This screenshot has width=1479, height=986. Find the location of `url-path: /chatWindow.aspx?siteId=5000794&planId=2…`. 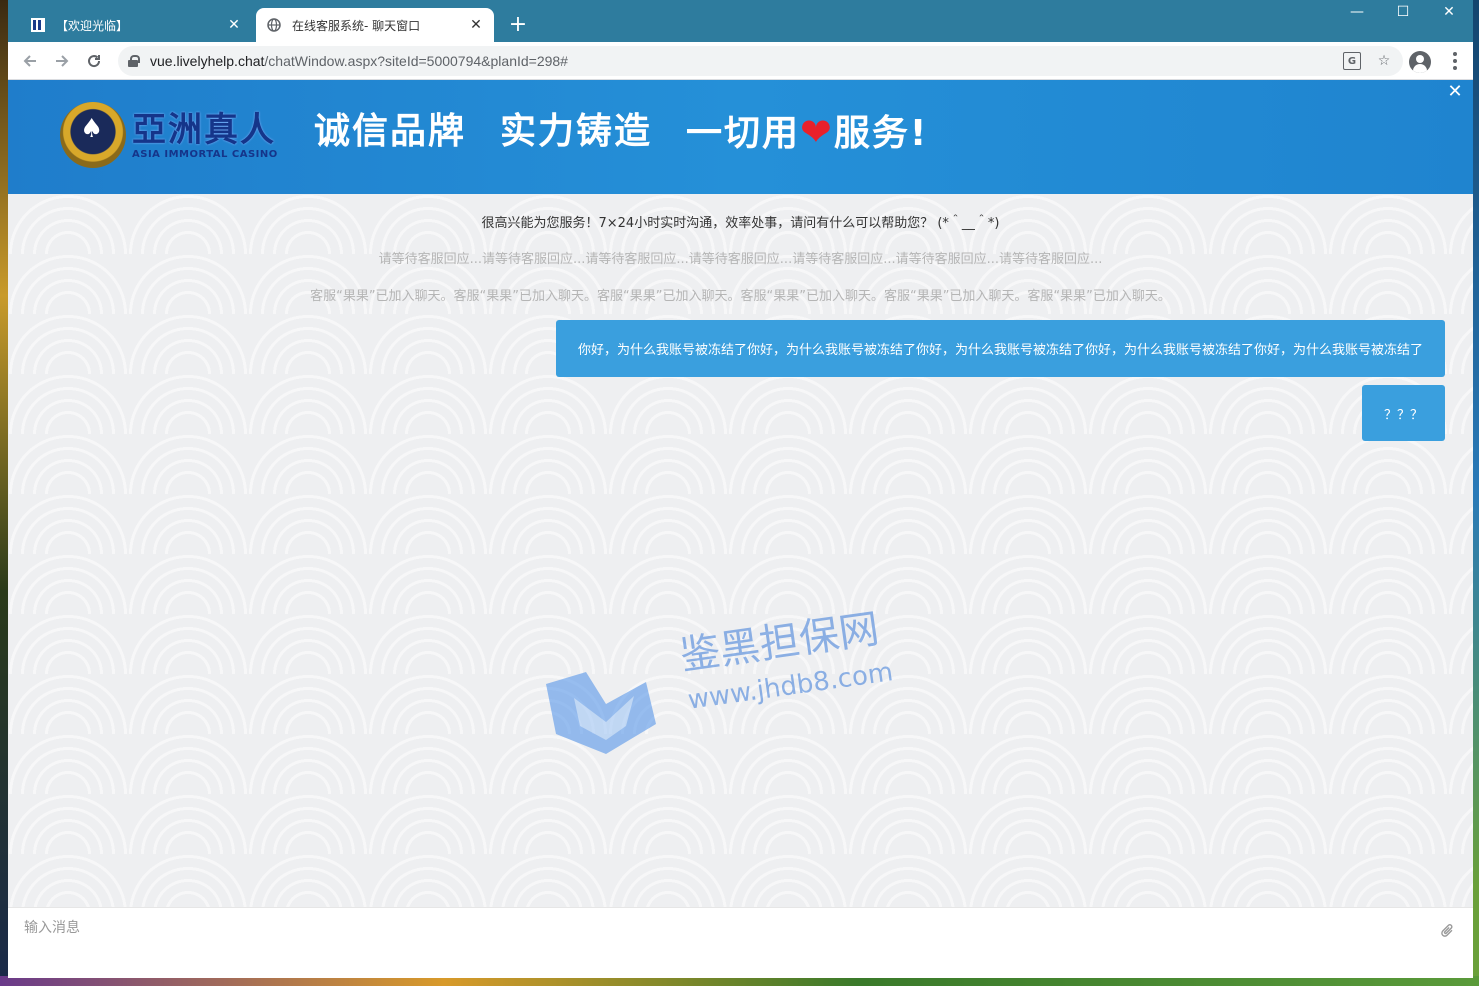

url-path: /chatWindow.aspx?siteId=5000794&planId=2… is located at coordinates (416, 61).